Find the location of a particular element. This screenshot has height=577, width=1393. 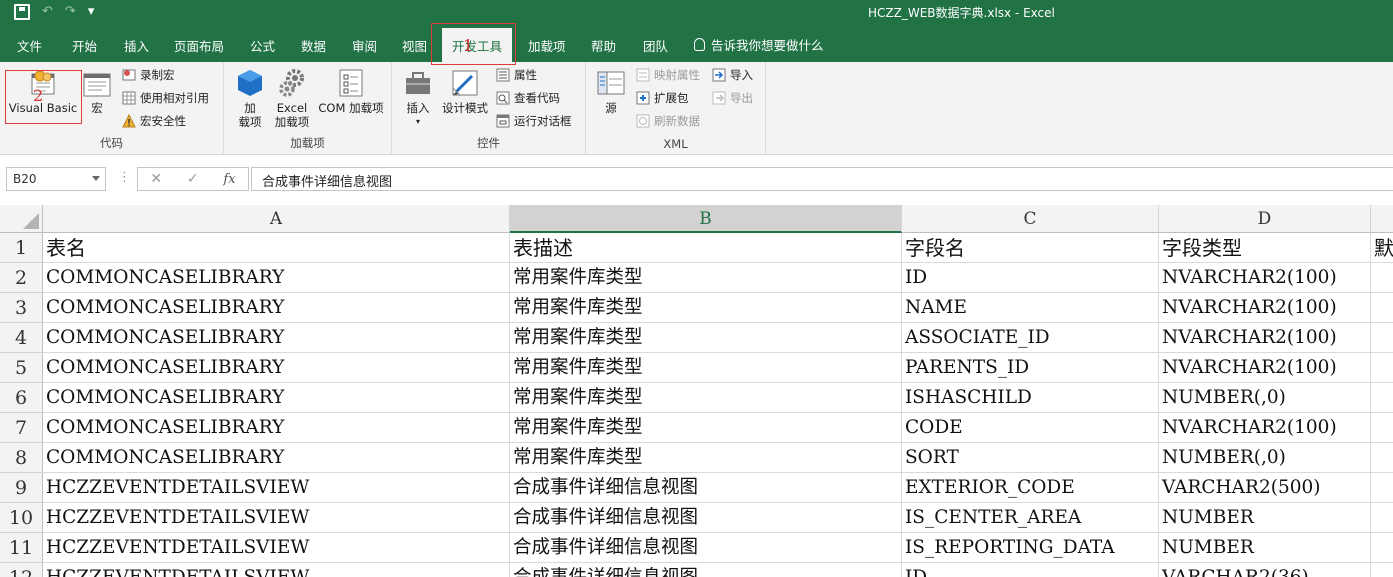

macro-security-button: 宏安全性 is located at coordinates (154, 121).